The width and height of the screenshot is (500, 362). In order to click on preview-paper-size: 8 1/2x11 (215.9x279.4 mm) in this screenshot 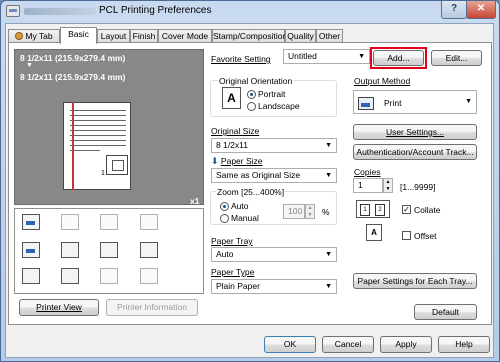, I will do `click(73, 77)`.